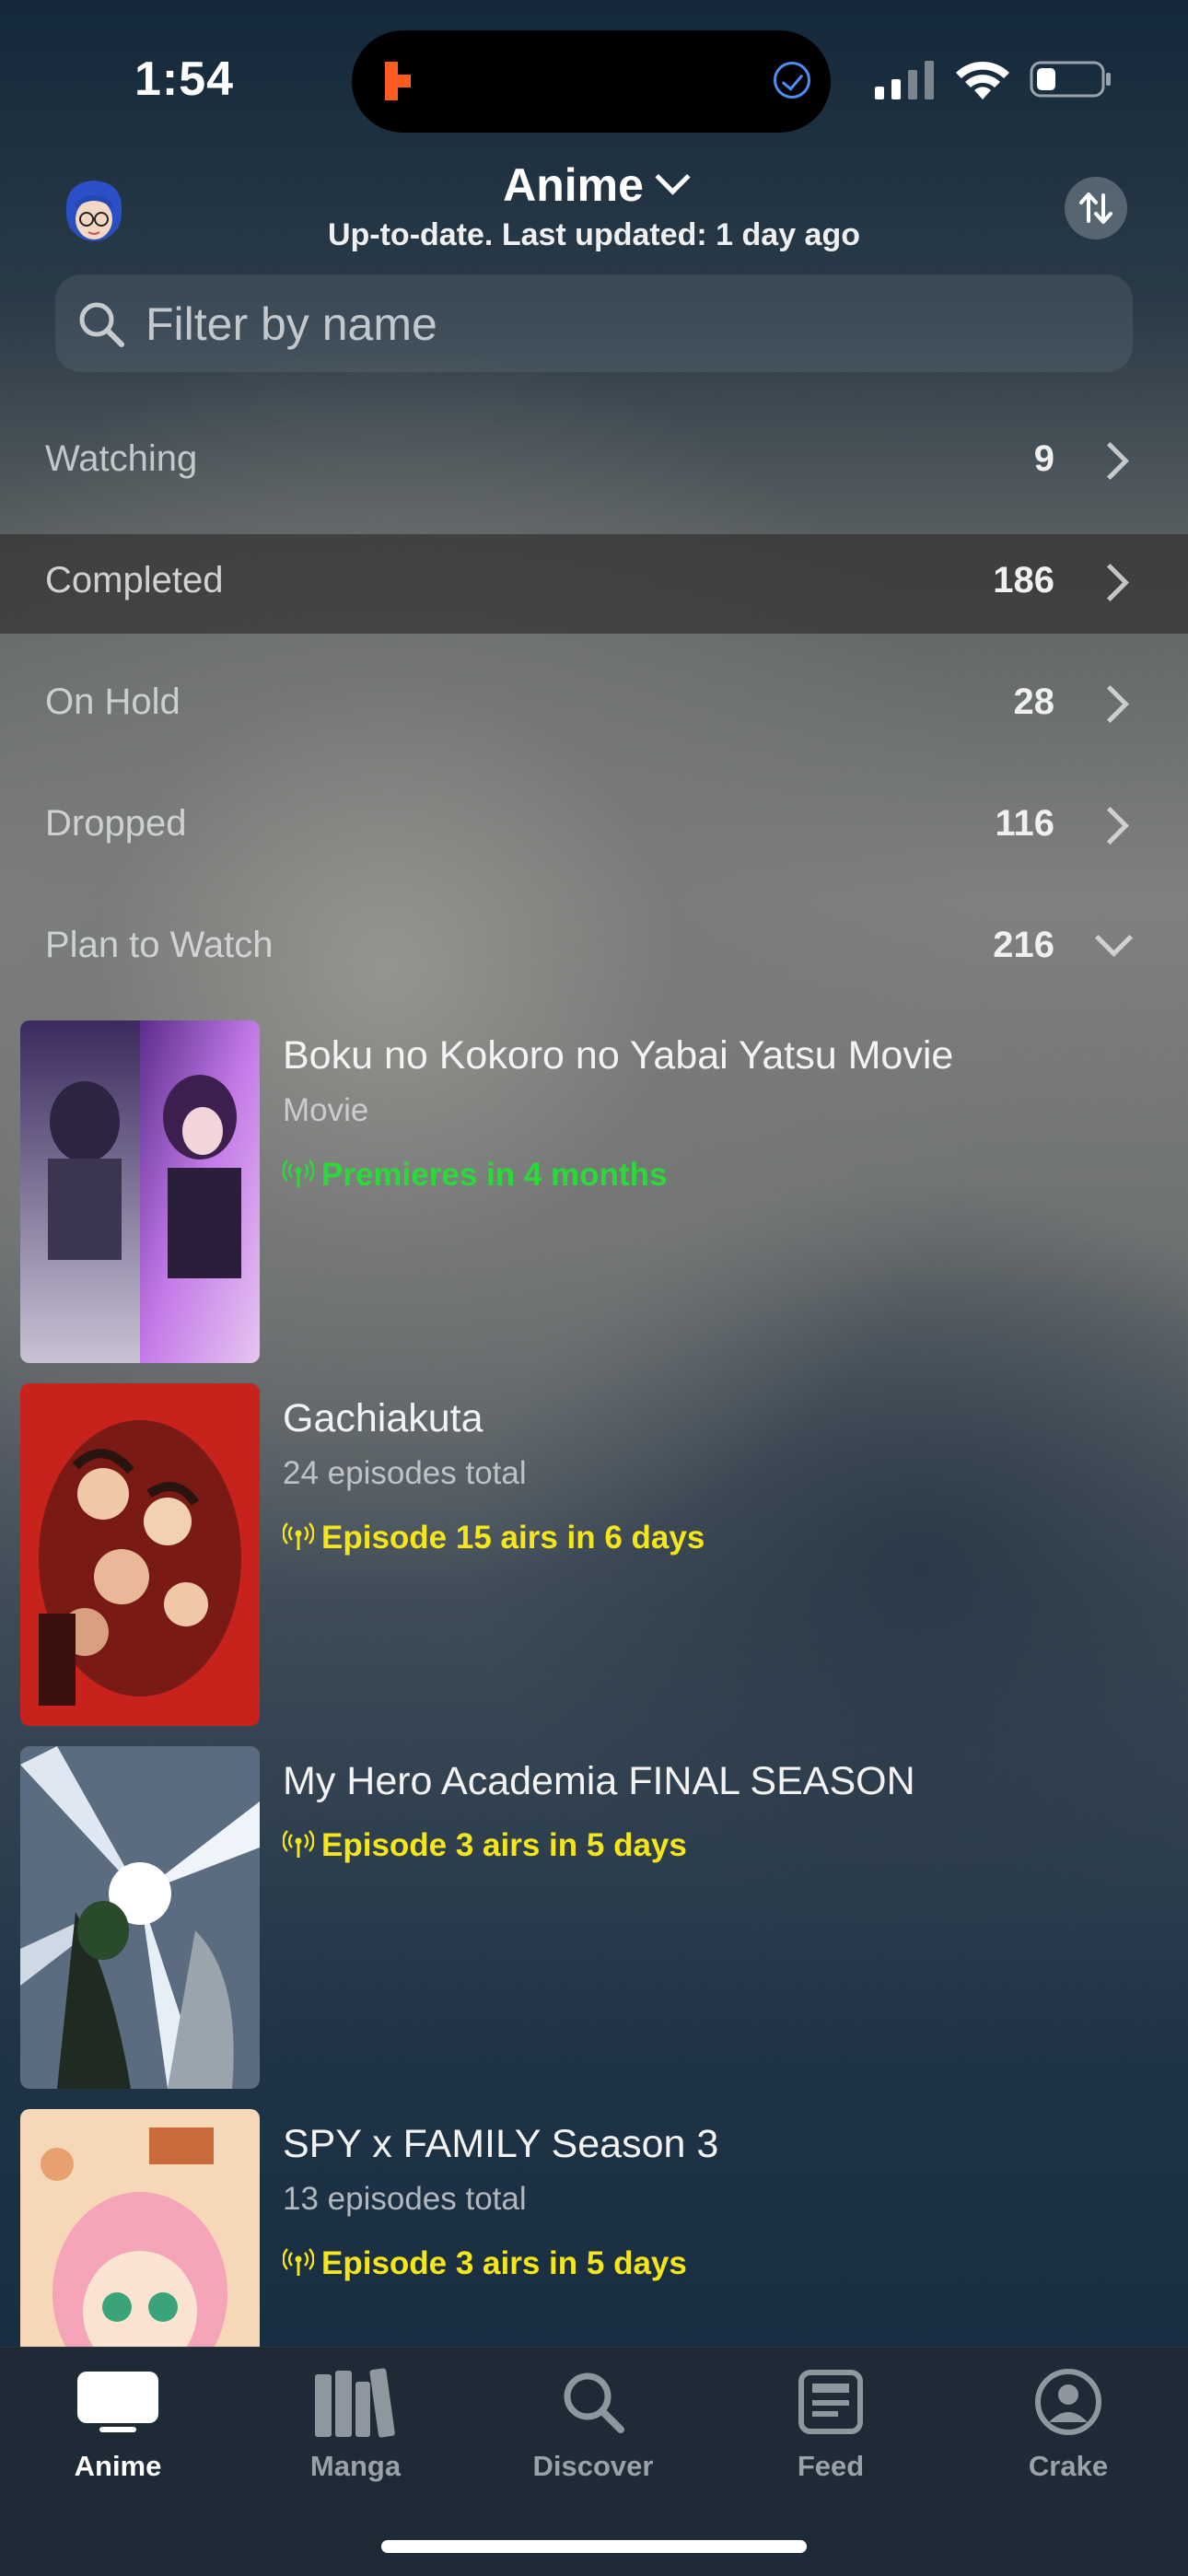 Image resolution: width=1188 pixels, height=2576 pixels. Describe the element at coordinates (594, 827) in the screenshot. I see `category-dropped: Dropped 116` at that location.